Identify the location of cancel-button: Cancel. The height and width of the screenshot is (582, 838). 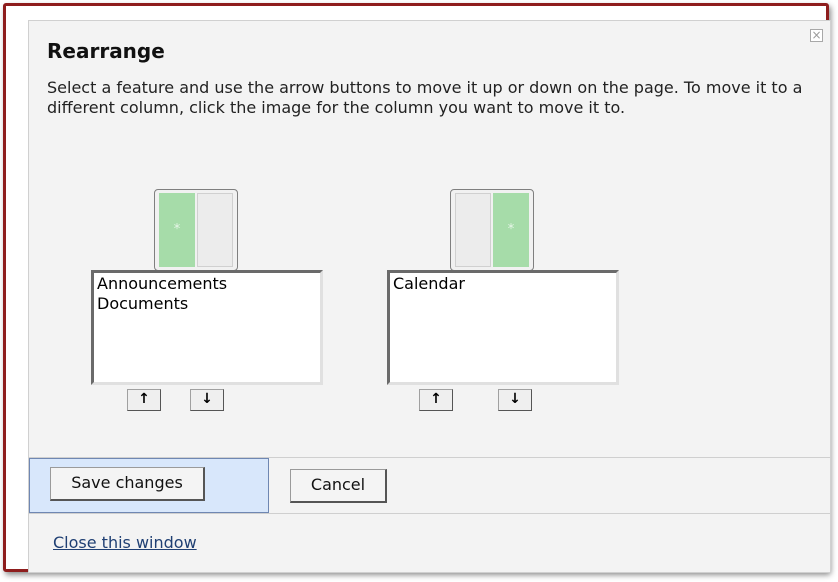
(338, 486).